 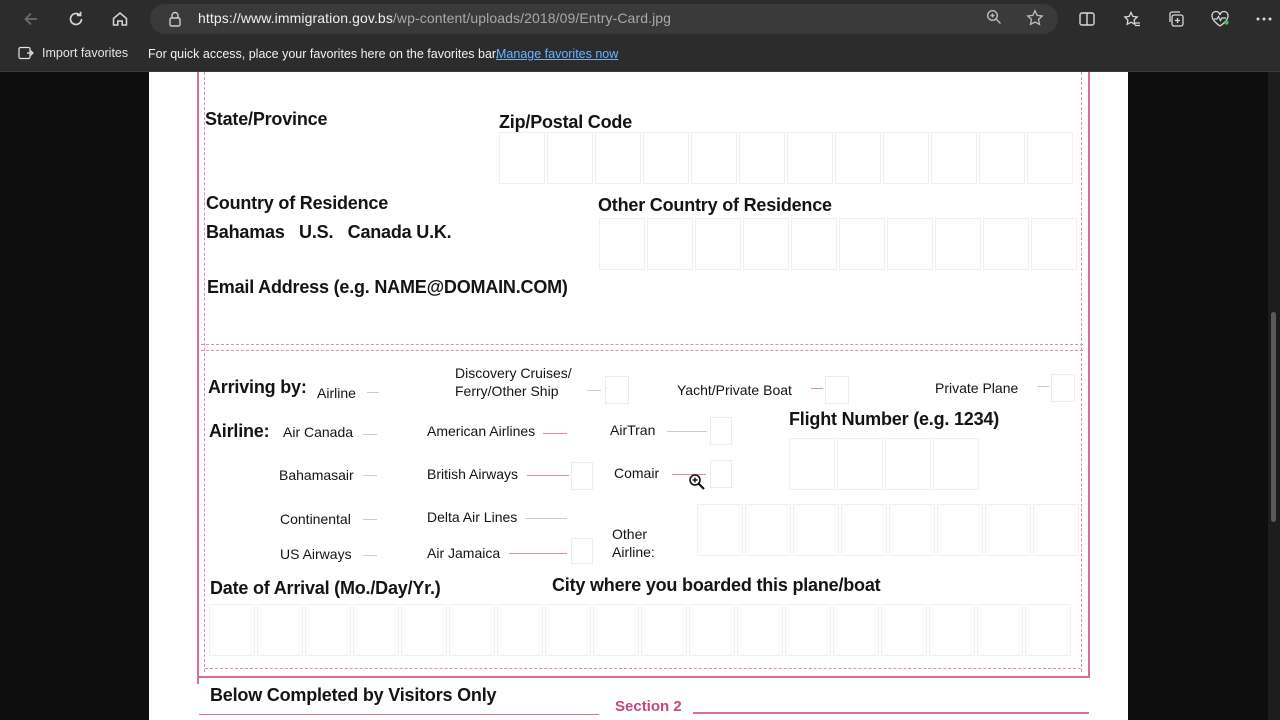 I want to click on airline-label: Airline:, so click(x=239, y=431).